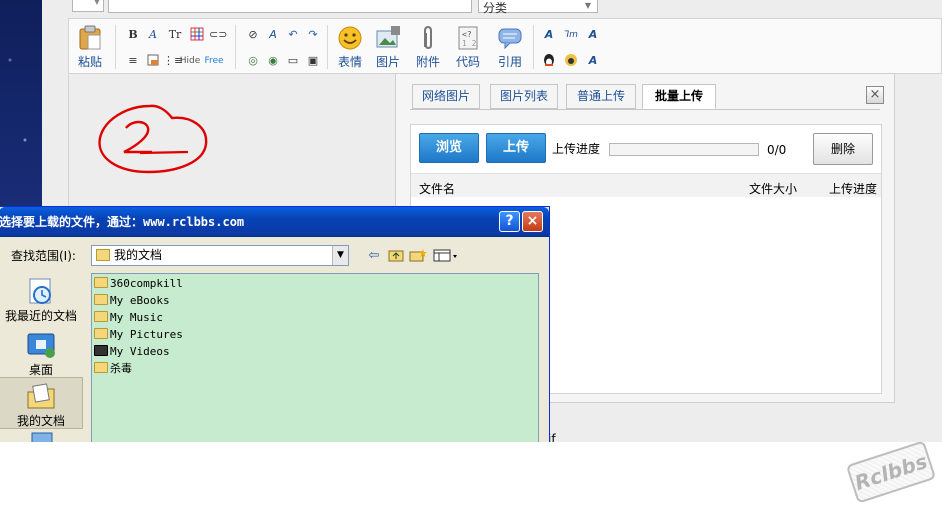 Image resolution: width=942 pixels, height=512 pixels. I want to click on close-icon: ×, so click(875, 95).